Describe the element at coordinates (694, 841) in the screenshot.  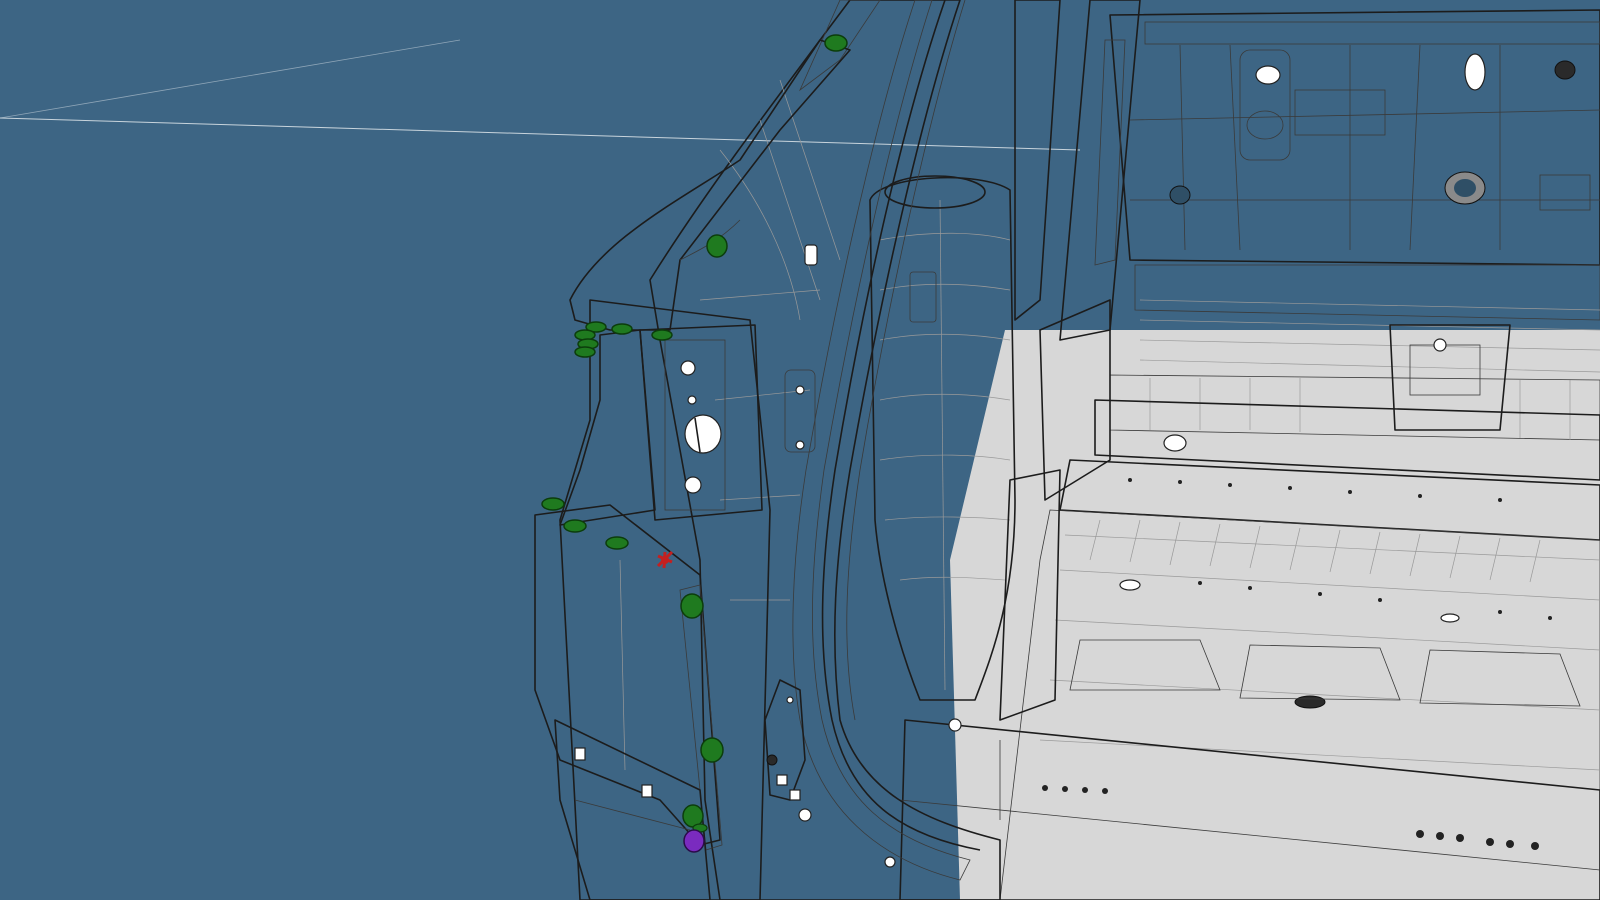
I see `purple-marker` at that location.